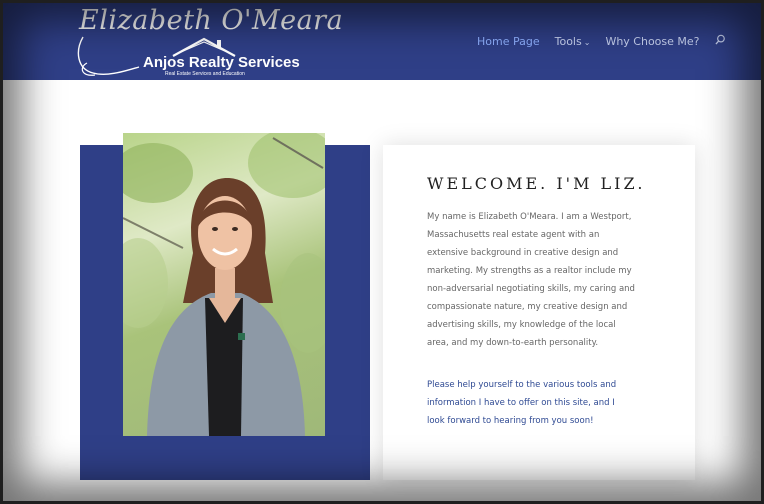  Describe the element at coordinates (601, 41) in the screenshot. I see `main-nav: Home Page Tools ⌄ Why Choose Me?` at that location.